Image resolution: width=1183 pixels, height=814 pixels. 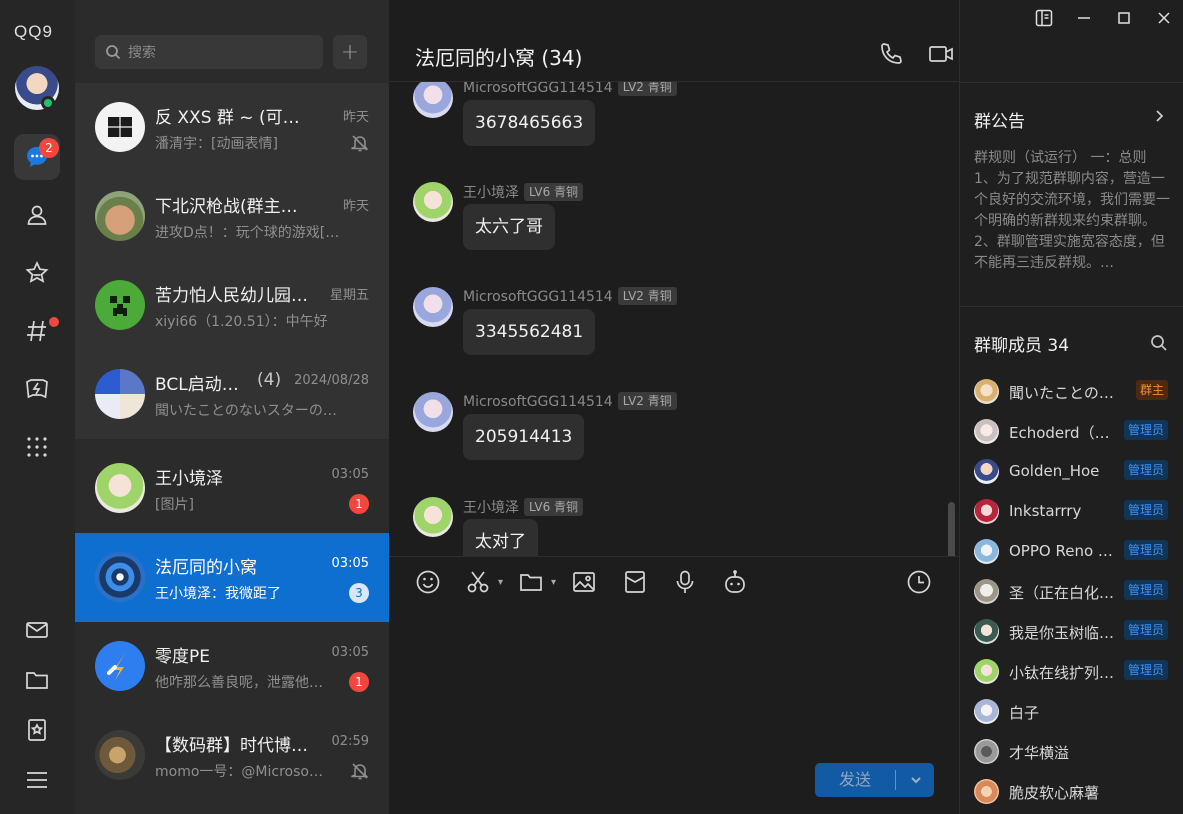 What do you see at coordinates (37, 389) in the screenshot?
I see `games-nav-button` at bounding box center [37, 389].